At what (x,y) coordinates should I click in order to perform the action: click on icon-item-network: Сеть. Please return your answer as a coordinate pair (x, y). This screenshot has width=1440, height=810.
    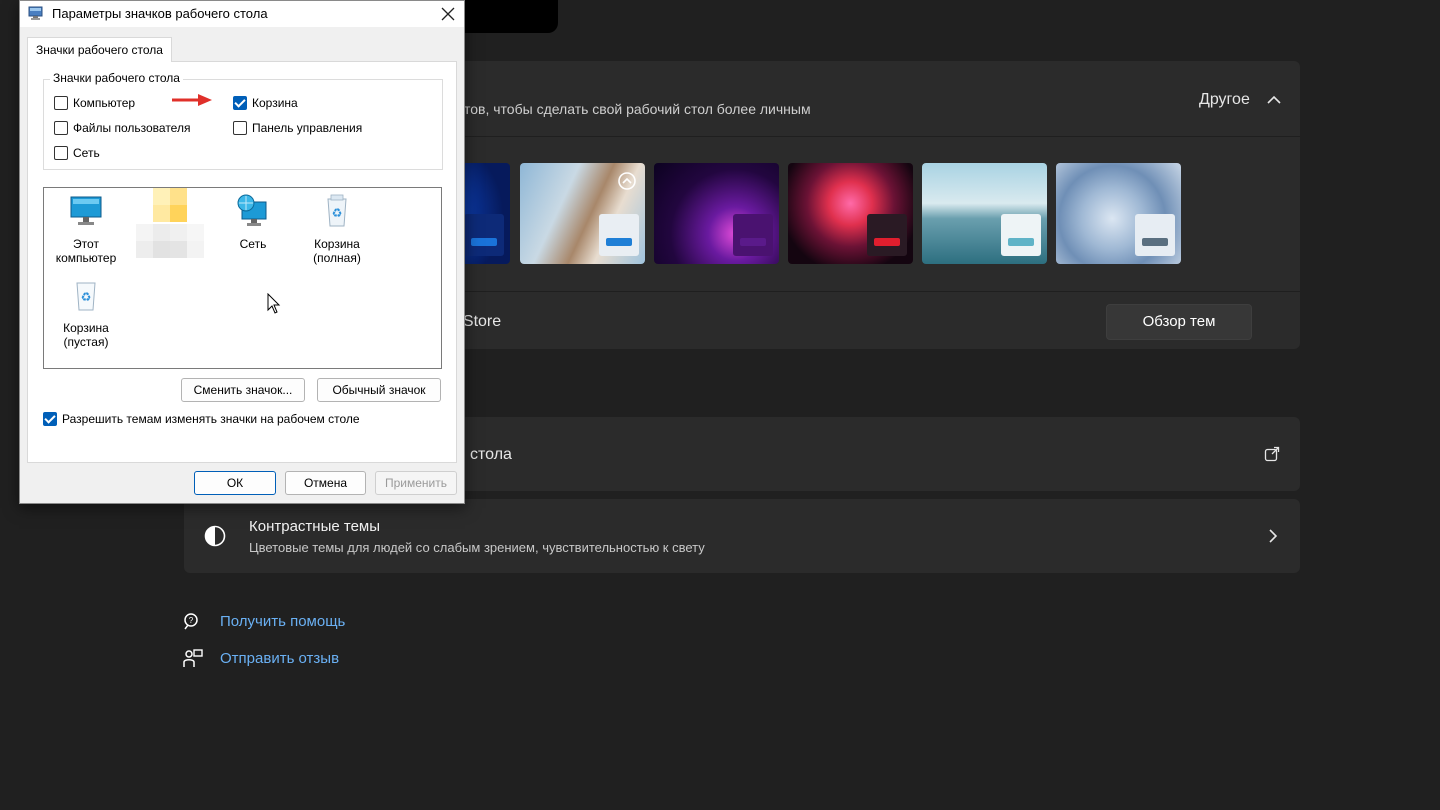
    Looking at the image, I should click on (253, 222).